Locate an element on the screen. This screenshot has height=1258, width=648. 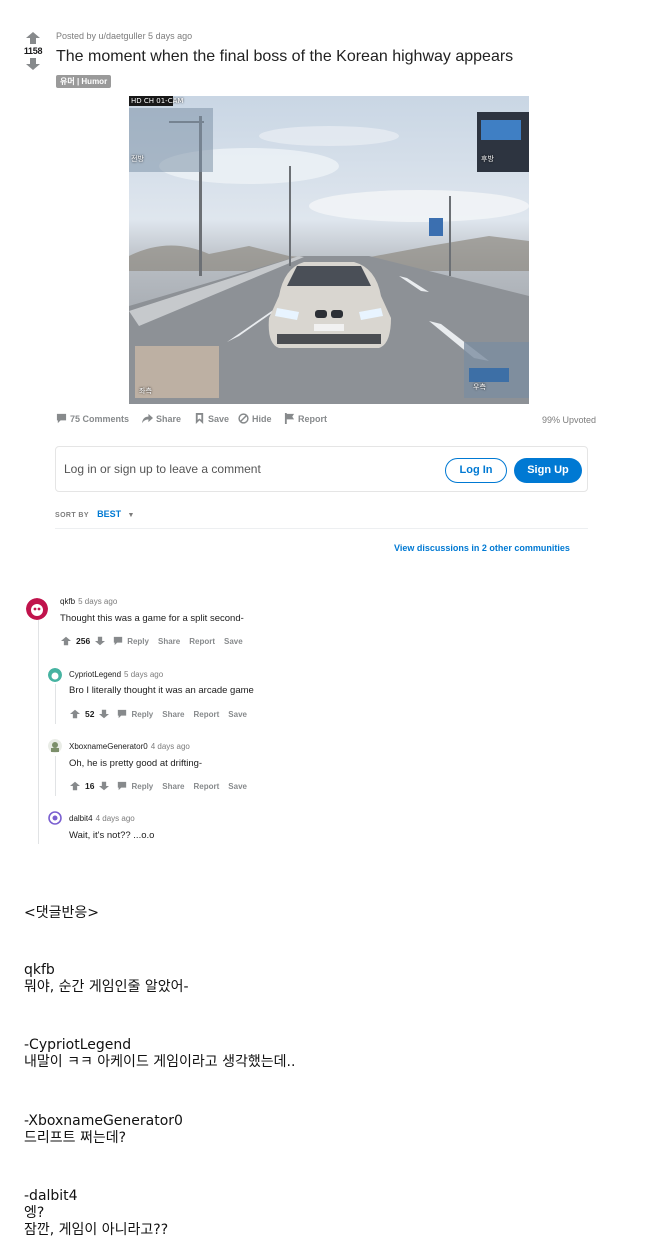
comment-author-name: CypriotLegend is located at coordinates (95, 674).